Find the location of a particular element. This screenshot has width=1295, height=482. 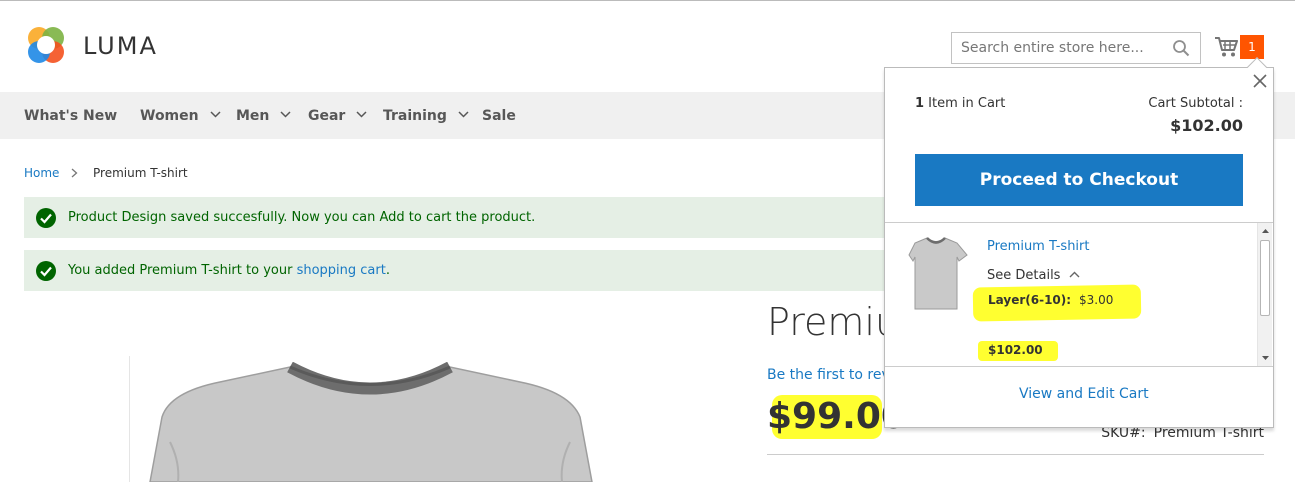

item-count-number: 1 is located at coordinates (920, 103).